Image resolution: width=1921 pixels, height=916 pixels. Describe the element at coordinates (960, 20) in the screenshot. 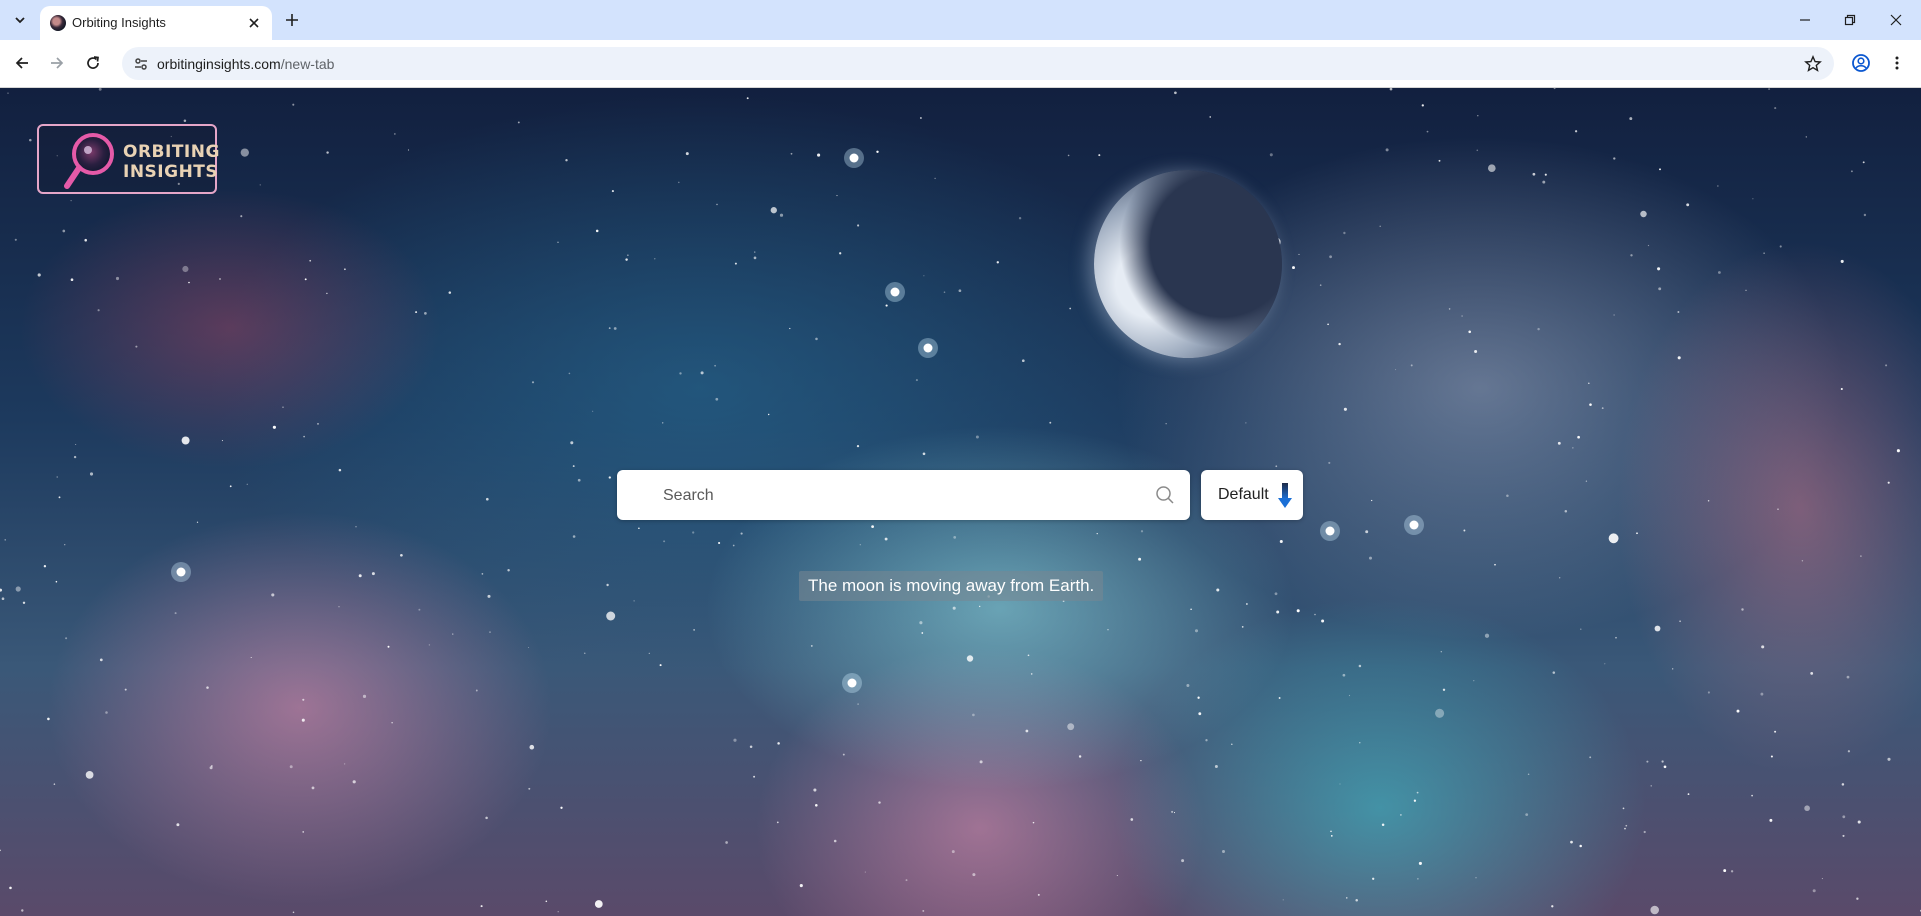

I see `tab-strip: Orbiting Insights` at that location.